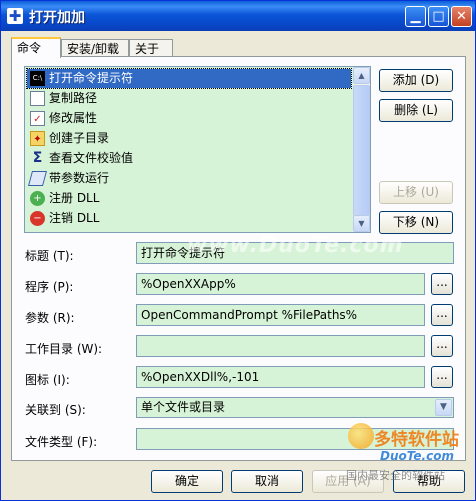 This screenshot has height=501, width=476. What do you see at coordinates (37, 118) in the screenshot?
I see `checklist-icon: ✓` at bounding box center [37, 118].